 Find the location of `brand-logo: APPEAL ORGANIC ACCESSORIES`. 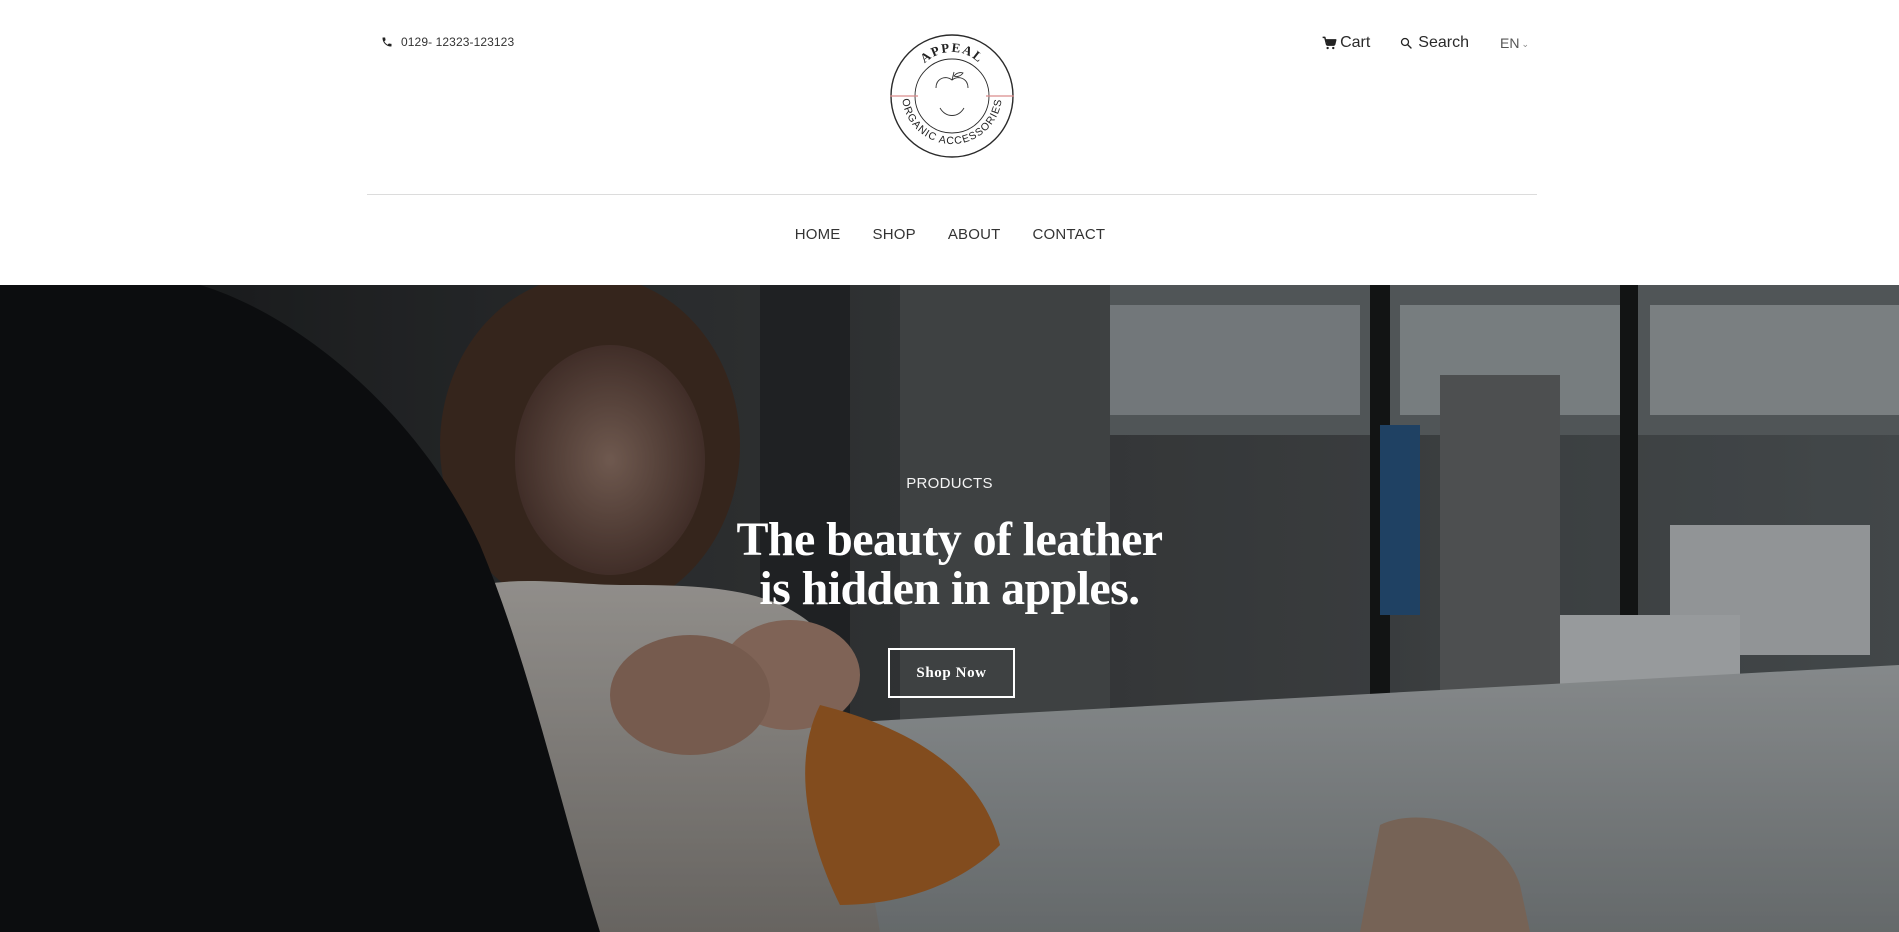

brand-logo: APPEAL ORGANIC ACCESSORIES is located at coordinates (952, 96).